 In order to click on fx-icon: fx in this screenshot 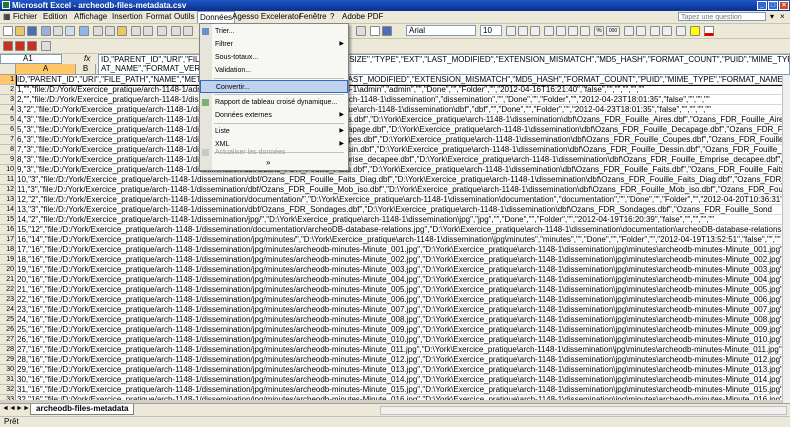, I will do `click(87, 59)`.